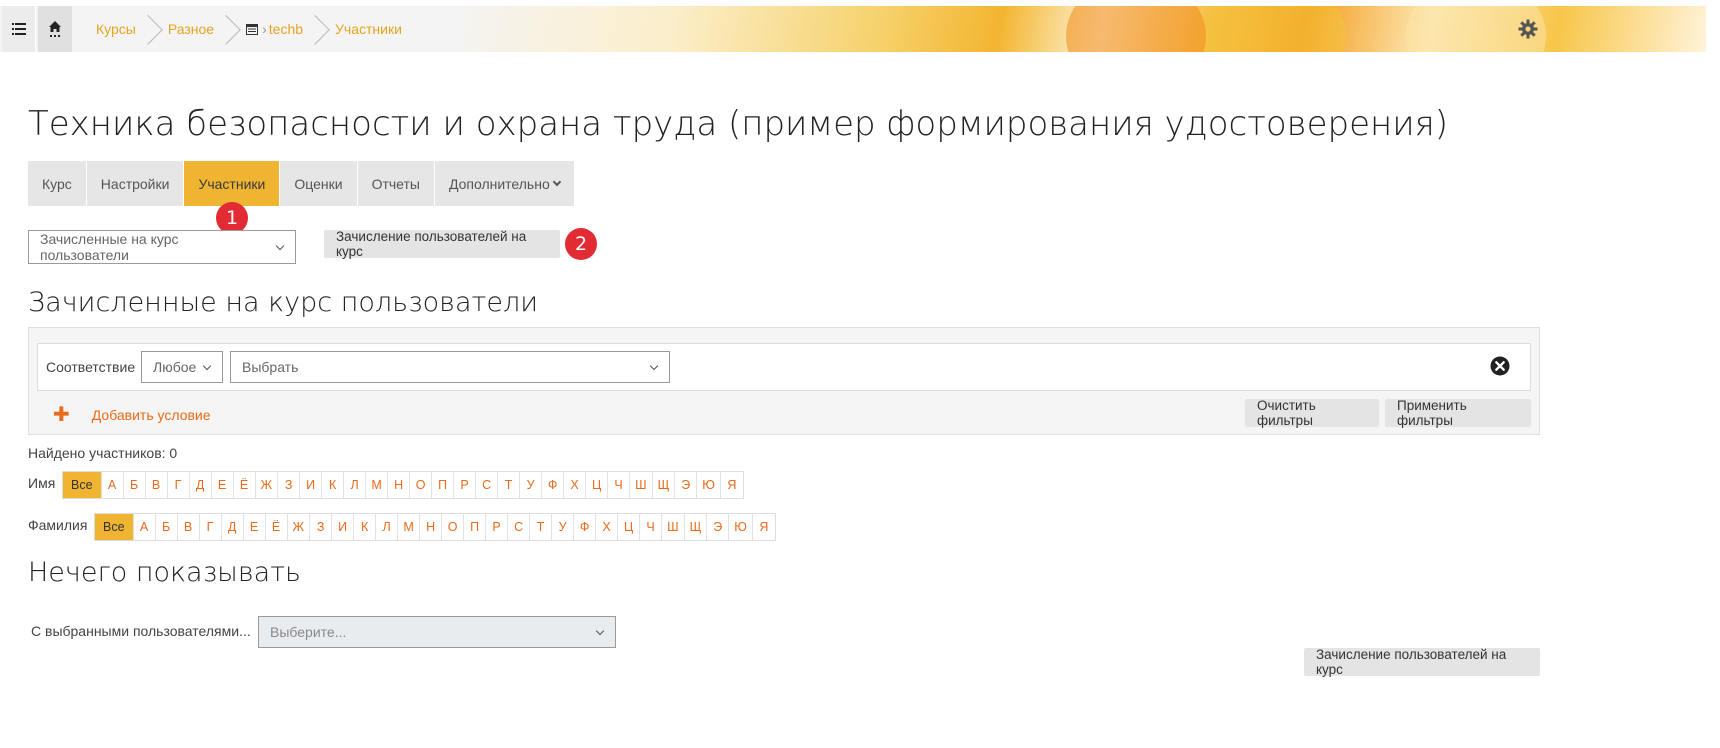 The height and width of the screenshot is (748, 1720). I want to click on last-name-initial-letter: М, so click(409, 527).